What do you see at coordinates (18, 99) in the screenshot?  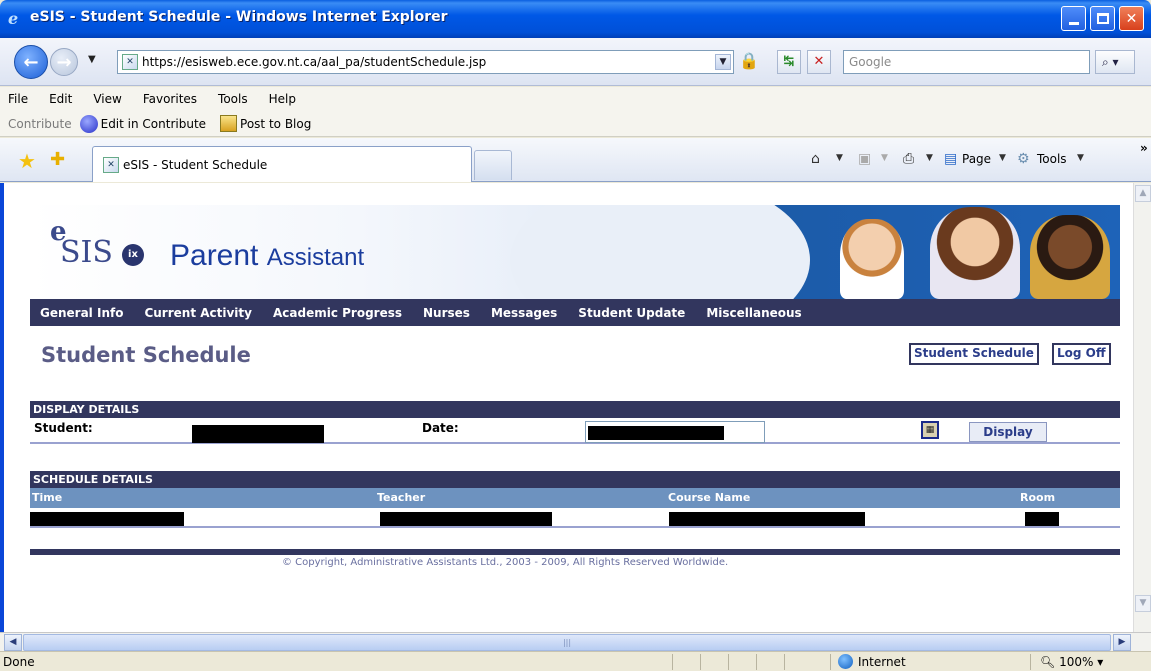 I see `menu-file: File` at bounding box center [18, 99].